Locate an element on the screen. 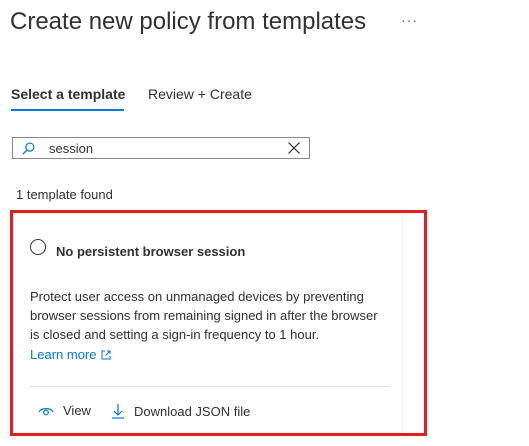  active-tab-indicator is located at coordinates (67, 110).